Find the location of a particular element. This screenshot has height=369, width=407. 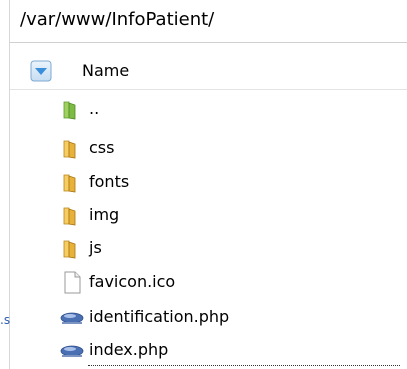

list-item: .. is located at coordinates (79, 109).